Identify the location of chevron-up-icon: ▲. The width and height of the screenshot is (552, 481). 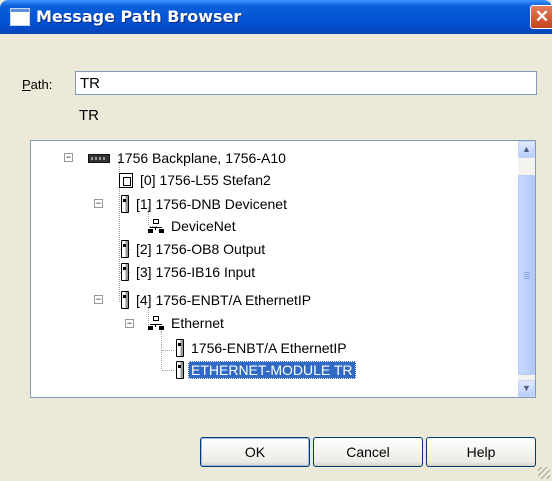
(526, 149).